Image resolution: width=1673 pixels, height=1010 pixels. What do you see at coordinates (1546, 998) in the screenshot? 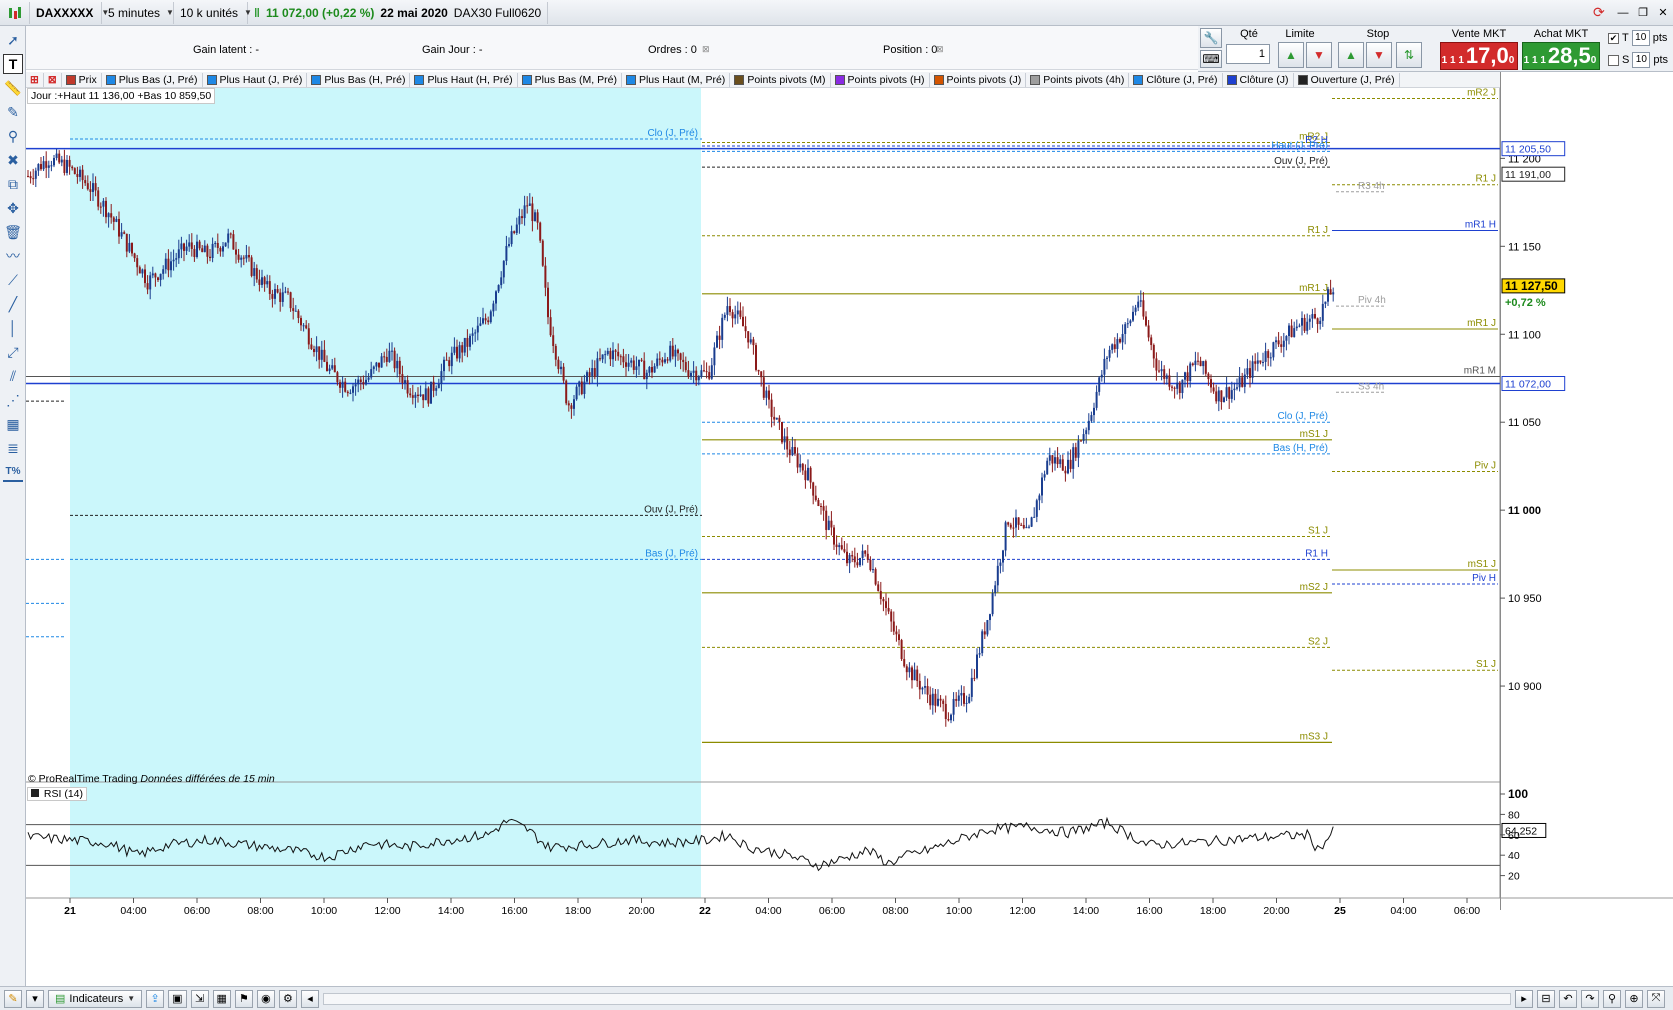
I see `zoom-out-icon: ⊟` at bounding box center [1546, 998].